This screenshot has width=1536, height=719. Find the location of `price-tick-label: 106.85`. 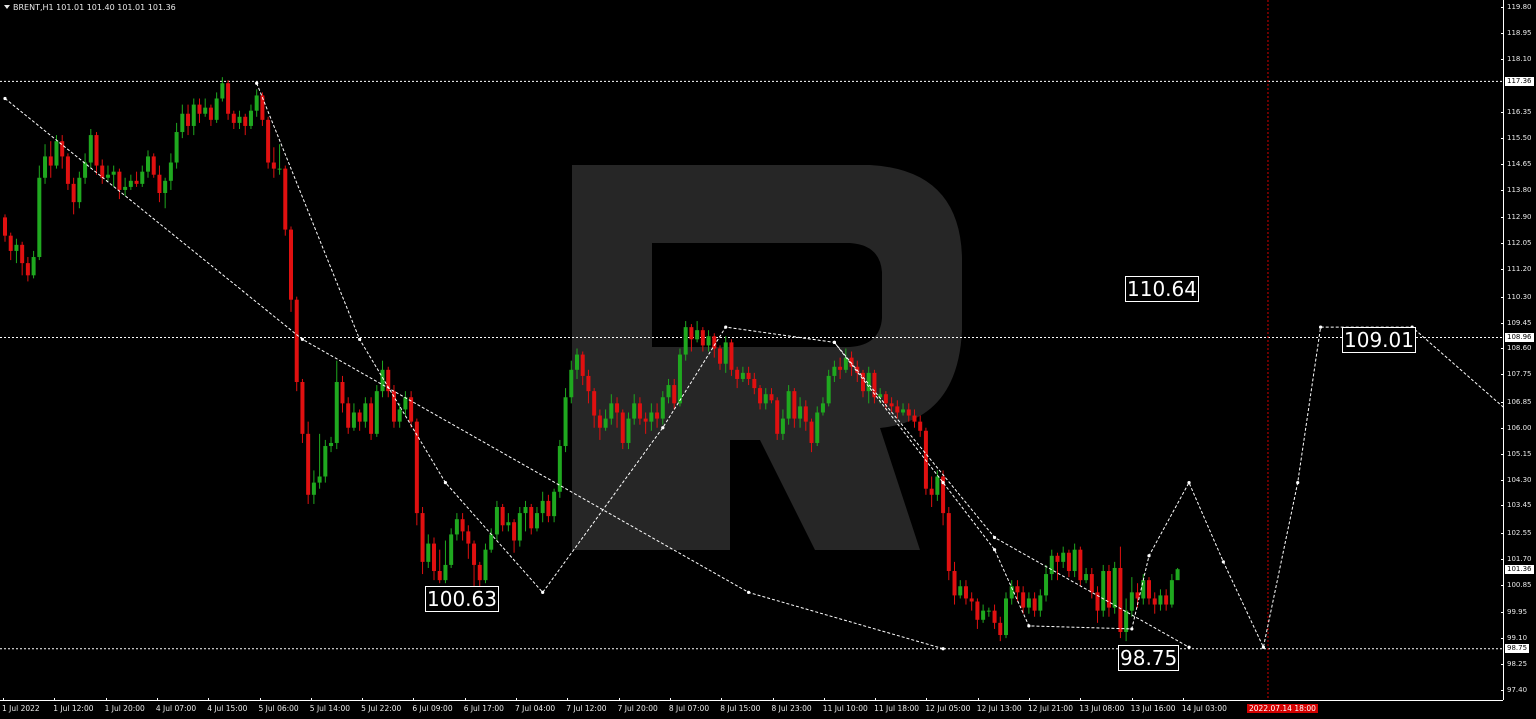

price-tick-label: 106.85 is located at coordinates (1519, 401).